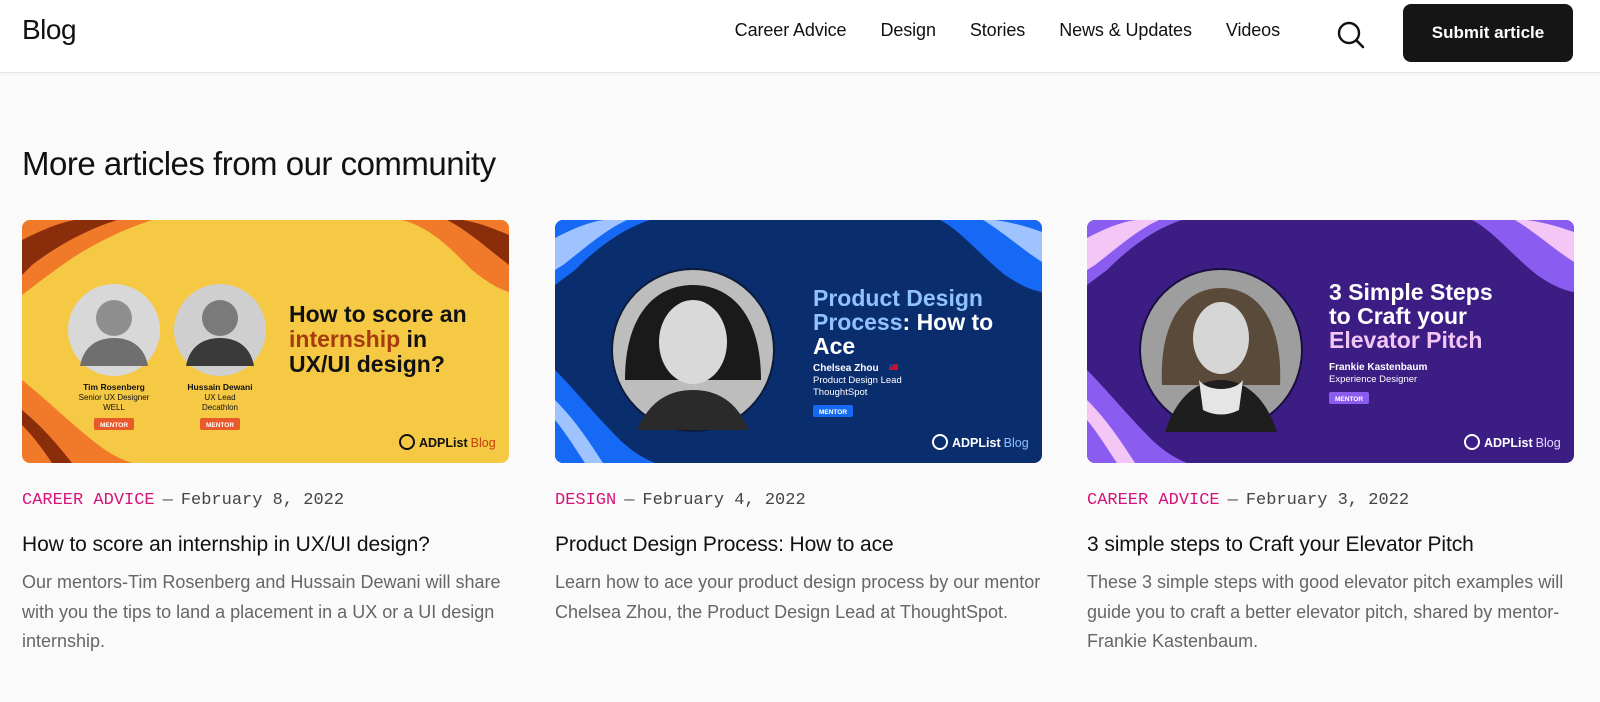  What do you see at coordinates (585, 500) in the screenshot?
I see `article-category: DESIGN` at bounding box center [585, 500].